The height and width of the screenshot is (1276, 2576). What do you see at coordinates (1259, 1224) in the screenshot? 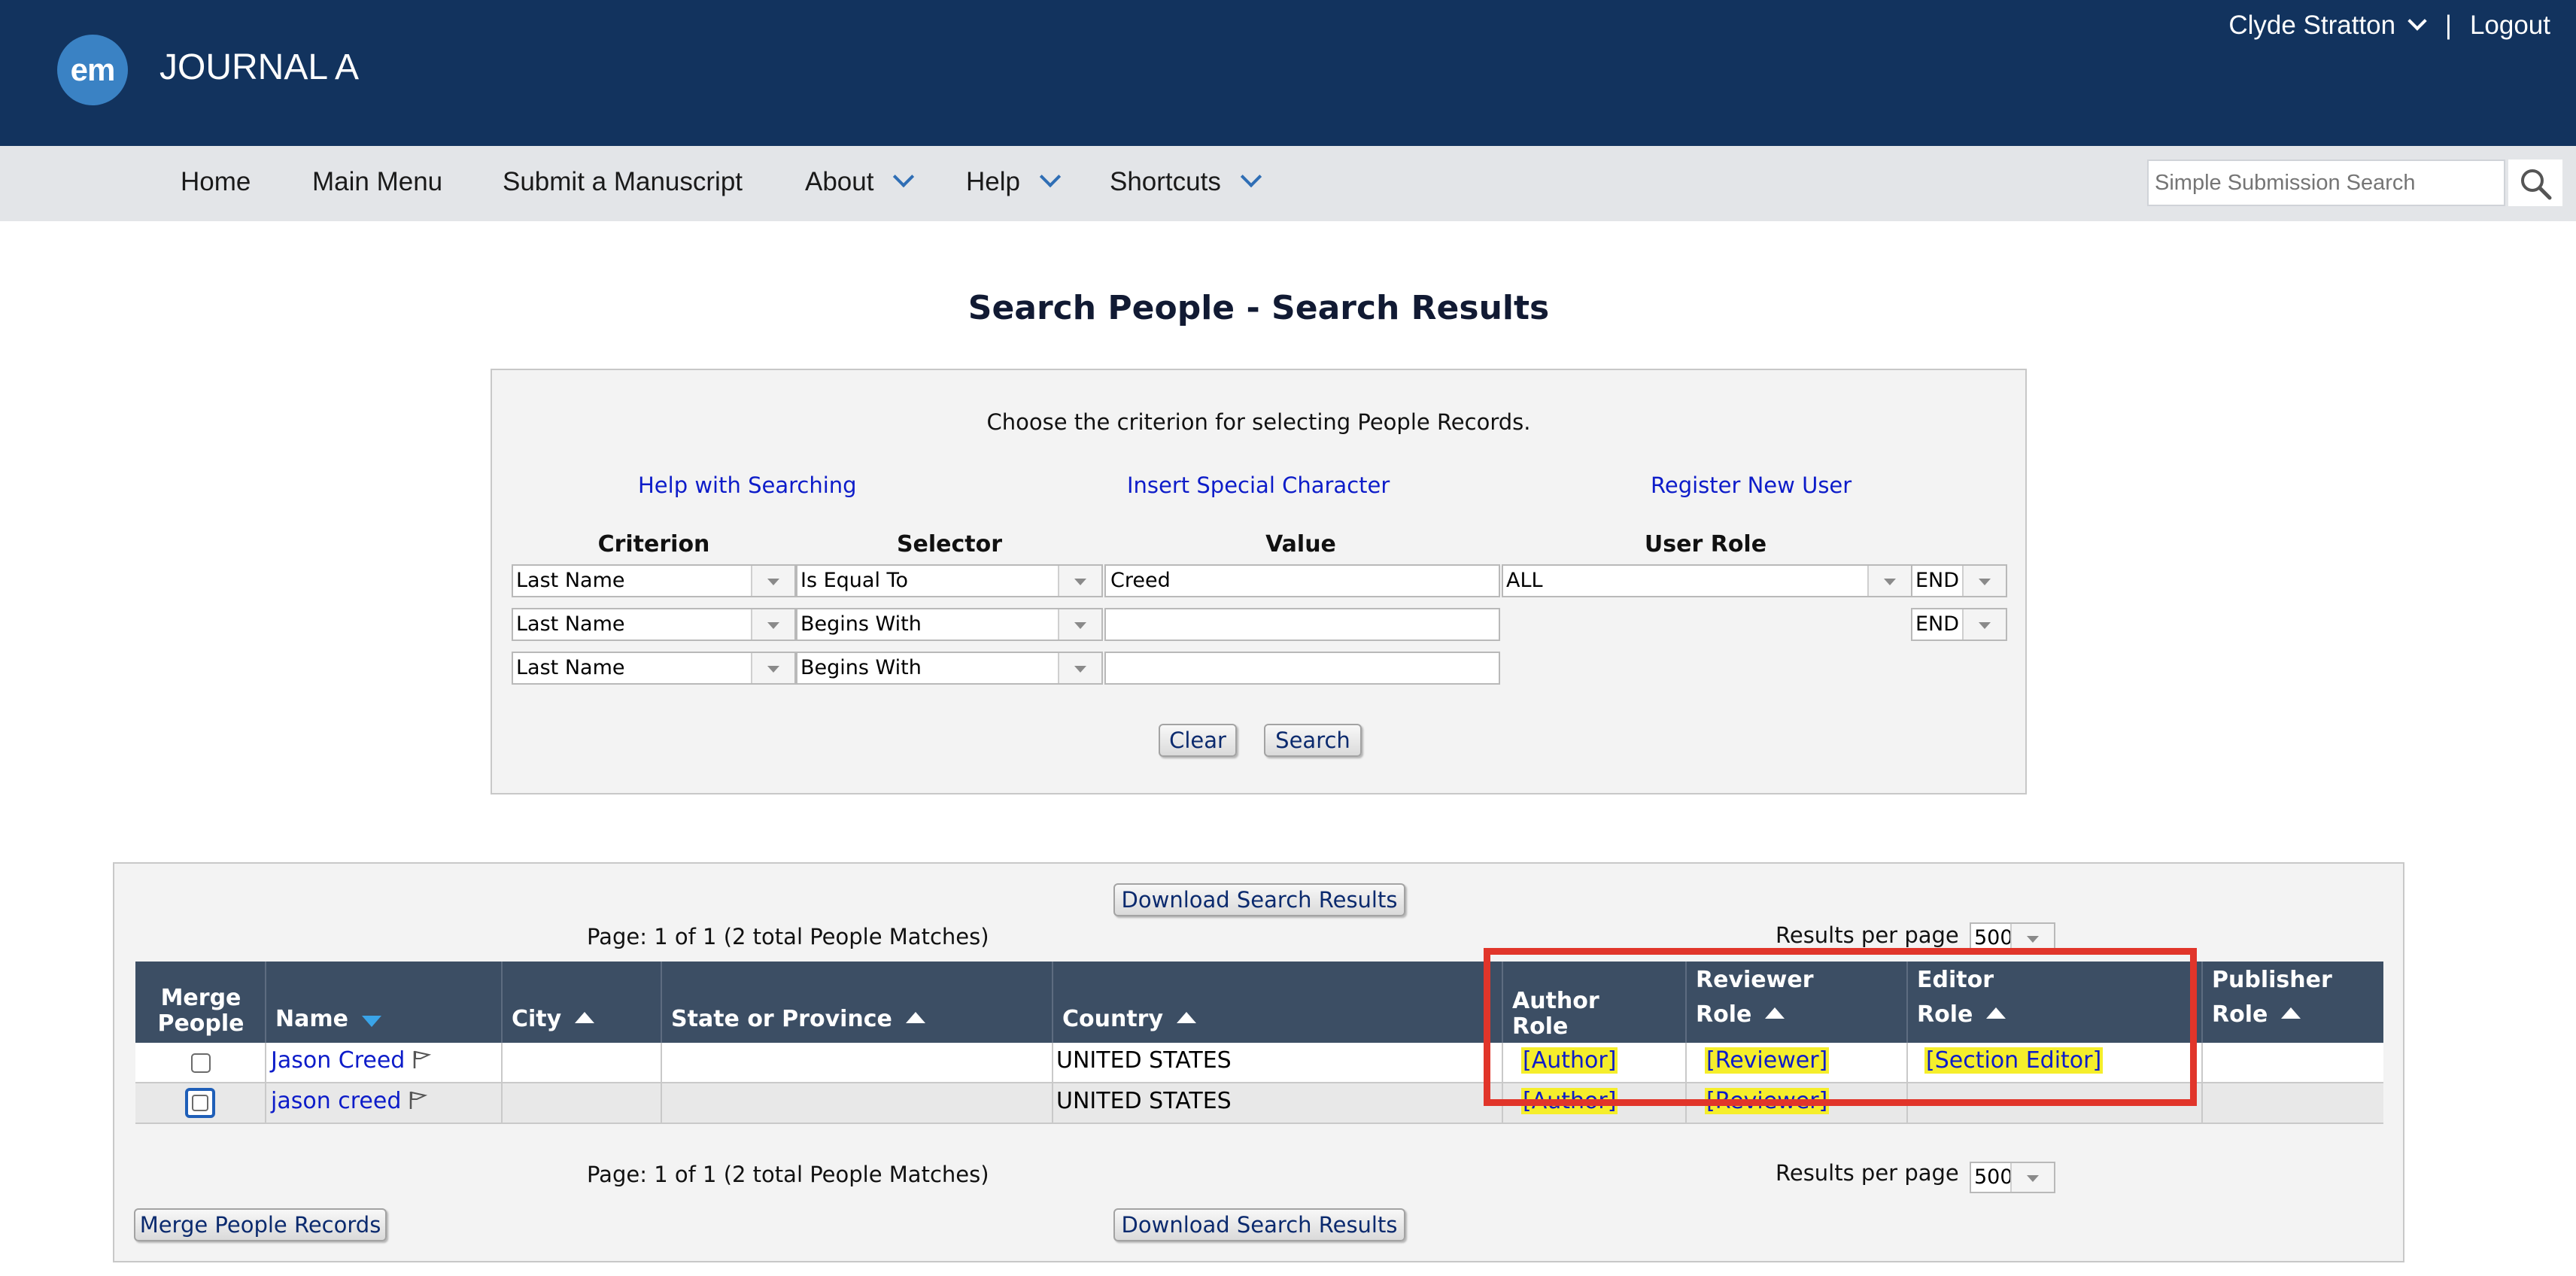
I see `download-search-results-button-bottom: Download Search Results` at bounding box center [1259, 1224].